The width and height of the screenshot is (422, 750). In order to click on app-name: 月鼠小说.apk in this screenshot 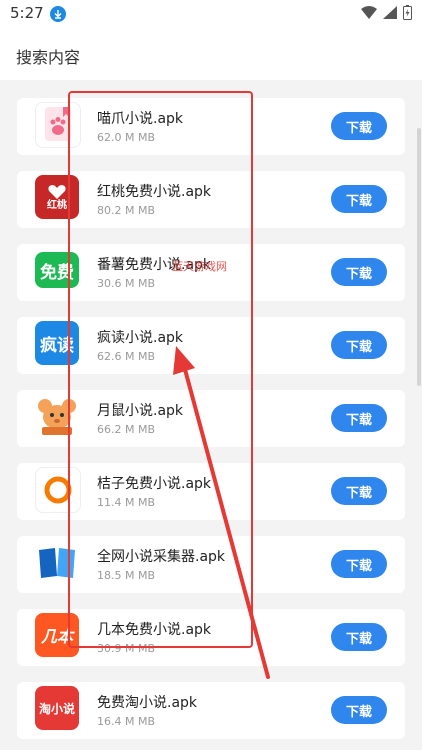, I will do `click(140, 411)`.